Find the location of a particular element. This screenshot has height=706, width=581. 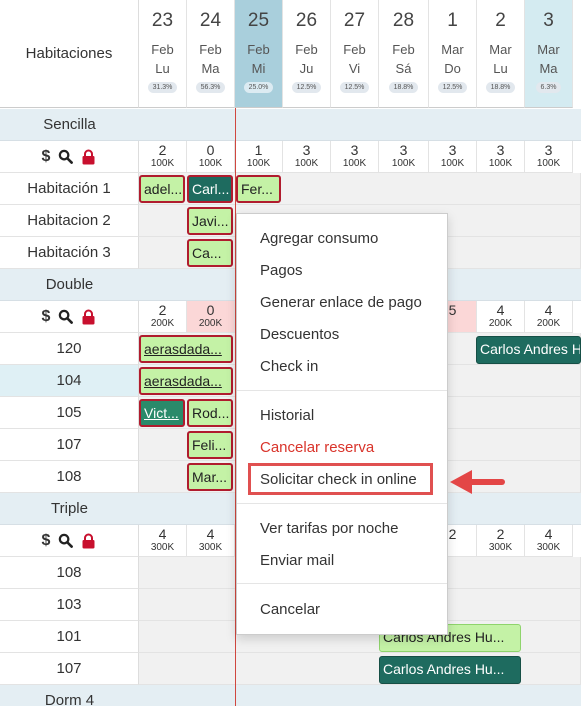

availability-cell: 0 100K is located at coordinates (211, 157).